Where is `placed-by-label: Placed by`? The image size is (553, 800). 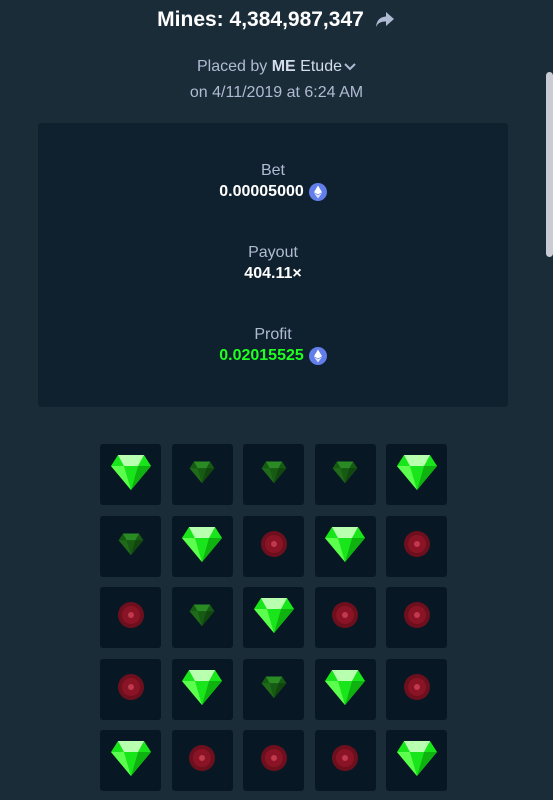
placed-by-label: Placed by is located at coordinates (232, 67).